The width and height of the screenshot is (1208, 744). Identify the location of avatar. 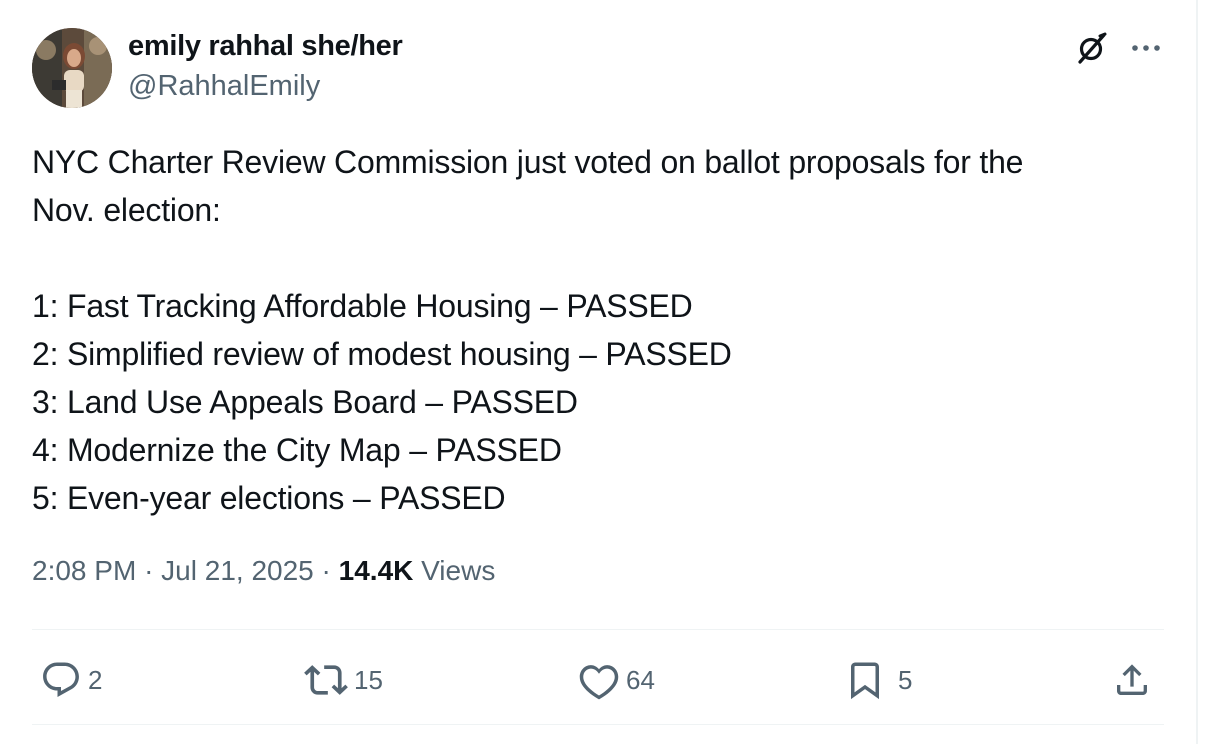
(72, 68).